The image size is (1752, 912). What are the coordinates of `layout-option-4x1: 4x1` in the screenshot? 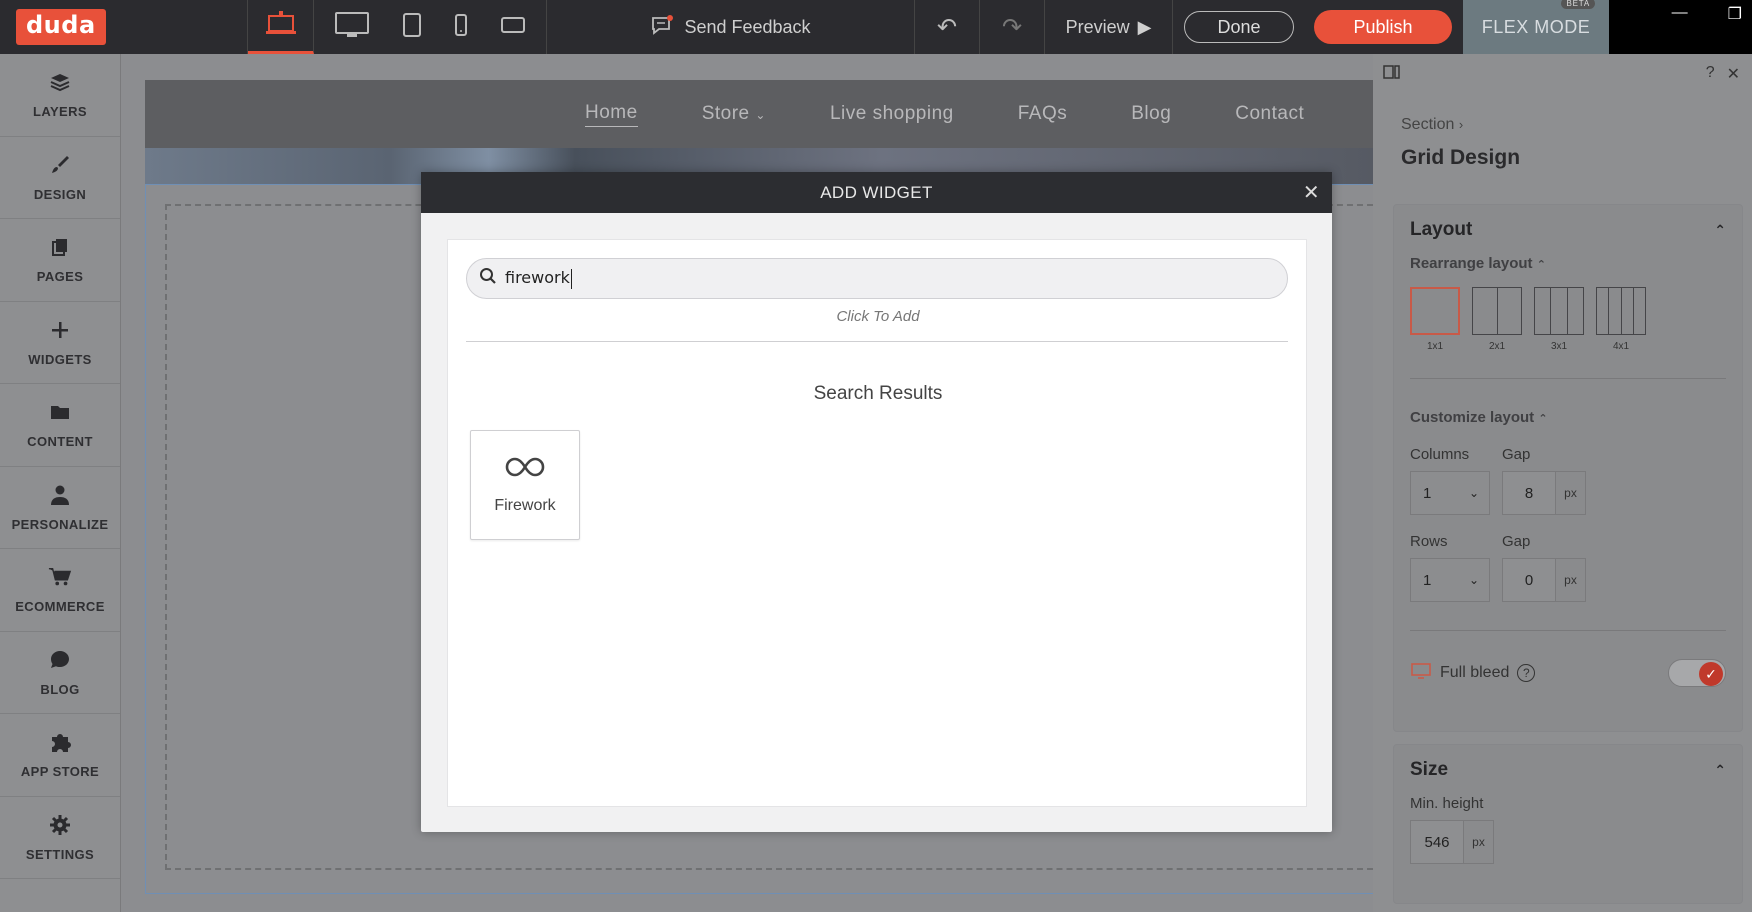 It's located at (1621, 319).